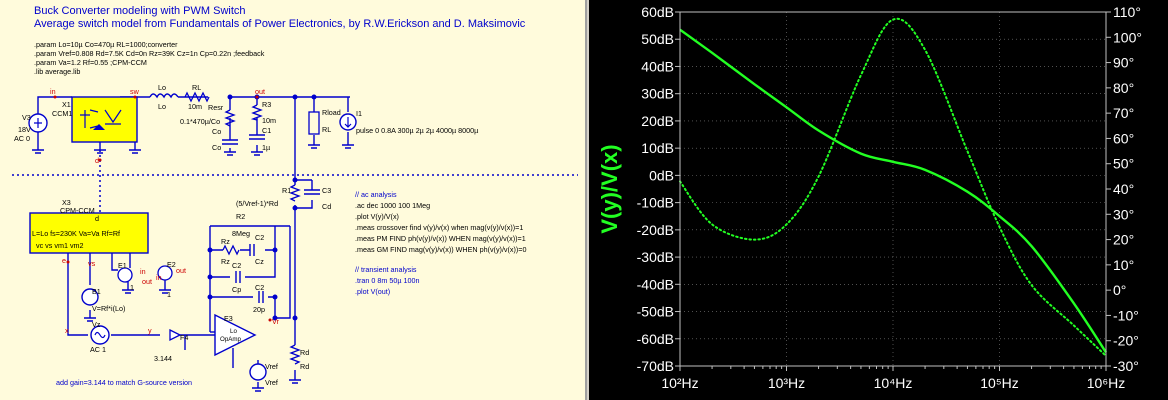 The height and width of the screenshot is (400, 1168). Describe the element at coordinates (392, 205) in the screenshot. I see `ac-directive: .ac dec 1000 100 1Meg` at that location.